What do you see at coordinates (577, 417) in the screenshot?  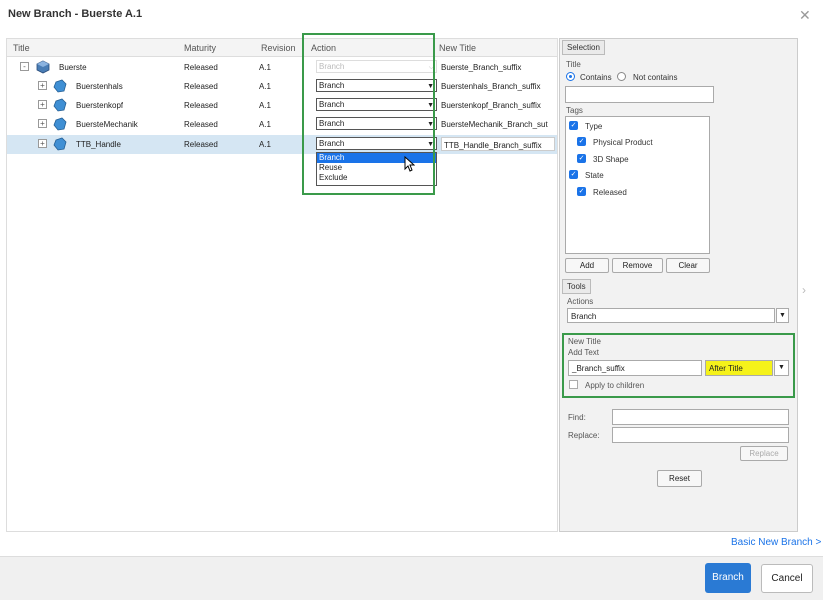 I see `find-label: Find:` at bounding box center [577, 417].